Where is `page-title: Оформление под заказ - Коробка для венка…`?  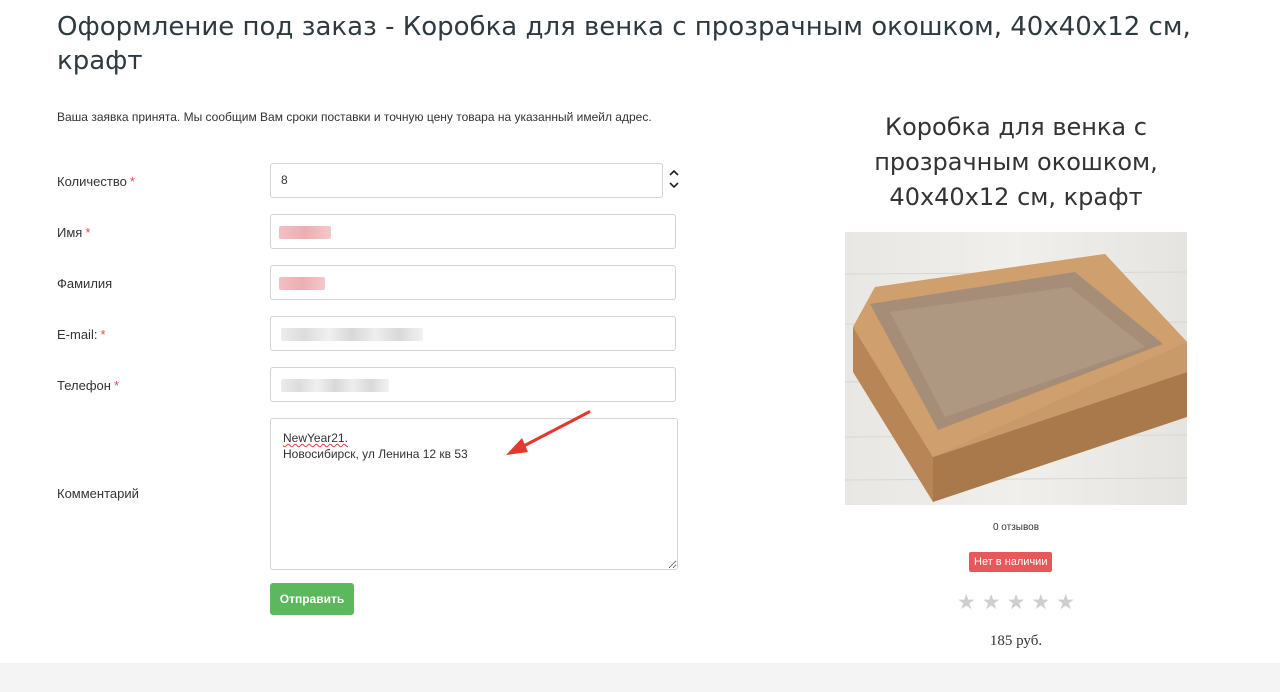 page-title: Оформление под заказ - Коробка для венка… is located at coordinates (624, 44).